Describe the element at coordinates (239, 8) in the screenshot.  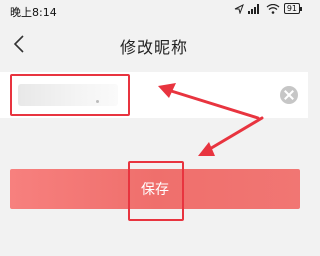
I see `location-icon` at that location.